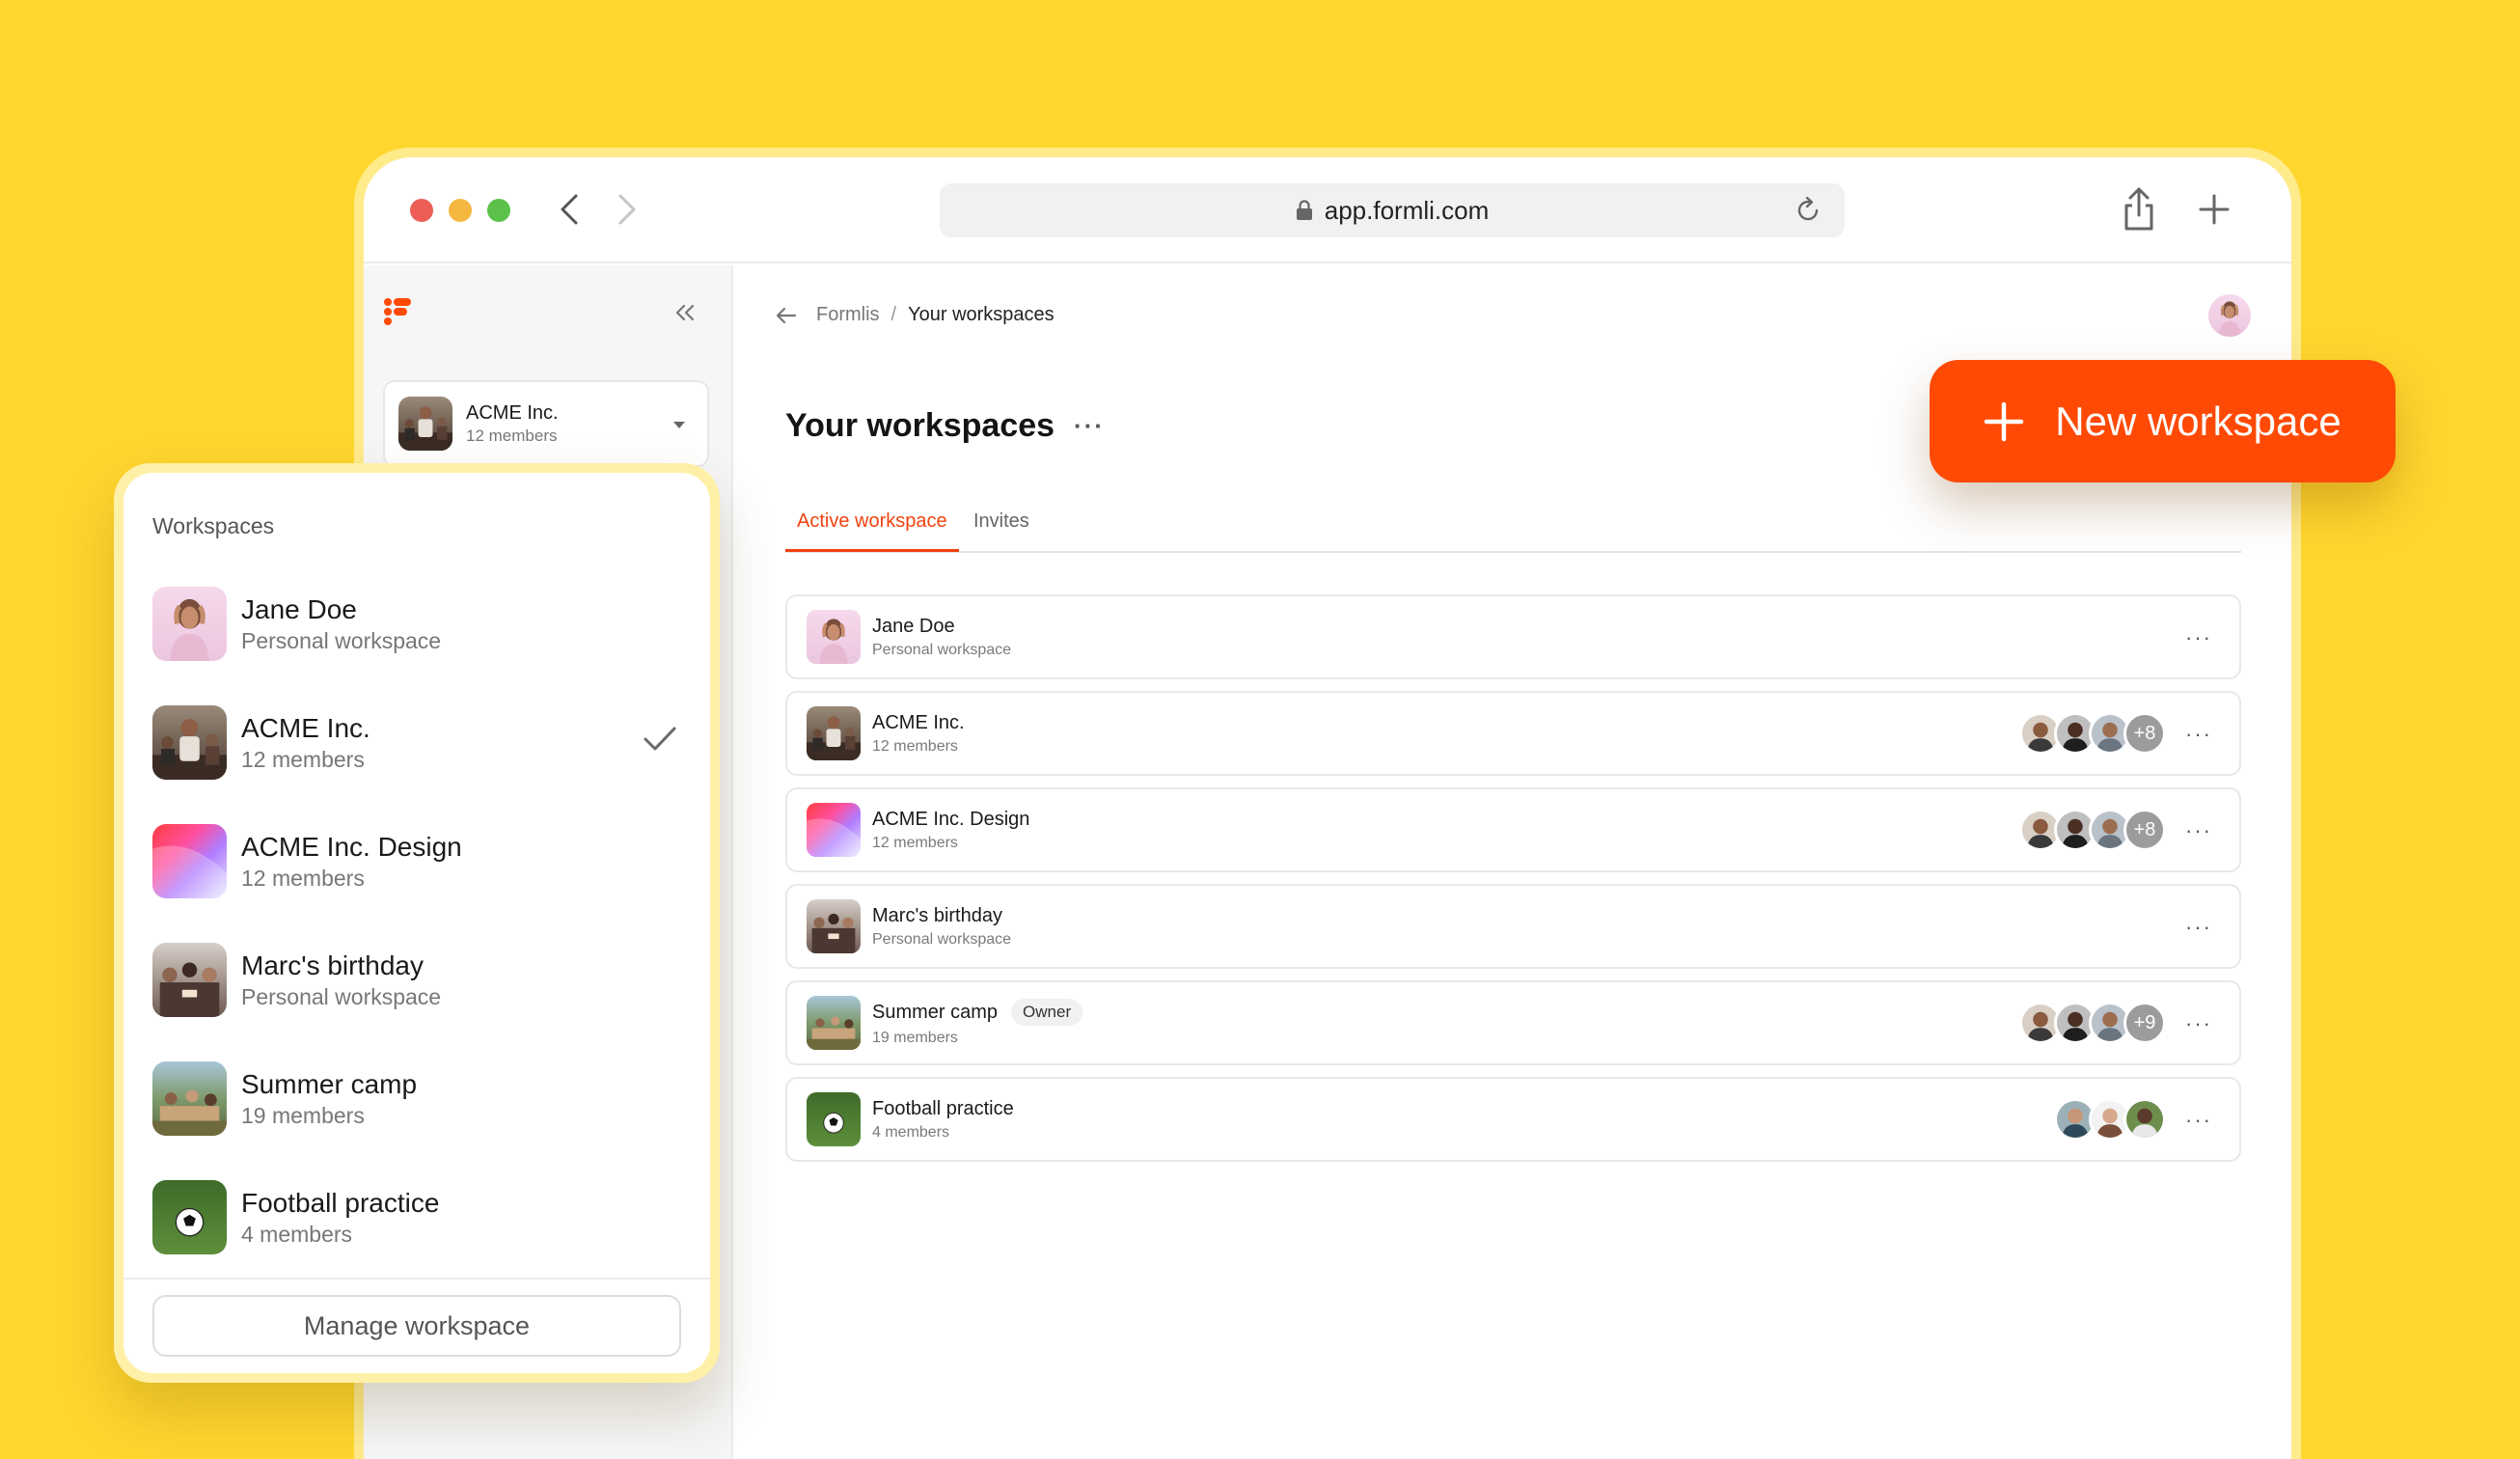 This screenshot has height=1459, width=2520. What do you see at coordinates (2199, 421) in the screenshot?
I see `new-workspace-label: New workspace` at bounding box center [2199, 421].